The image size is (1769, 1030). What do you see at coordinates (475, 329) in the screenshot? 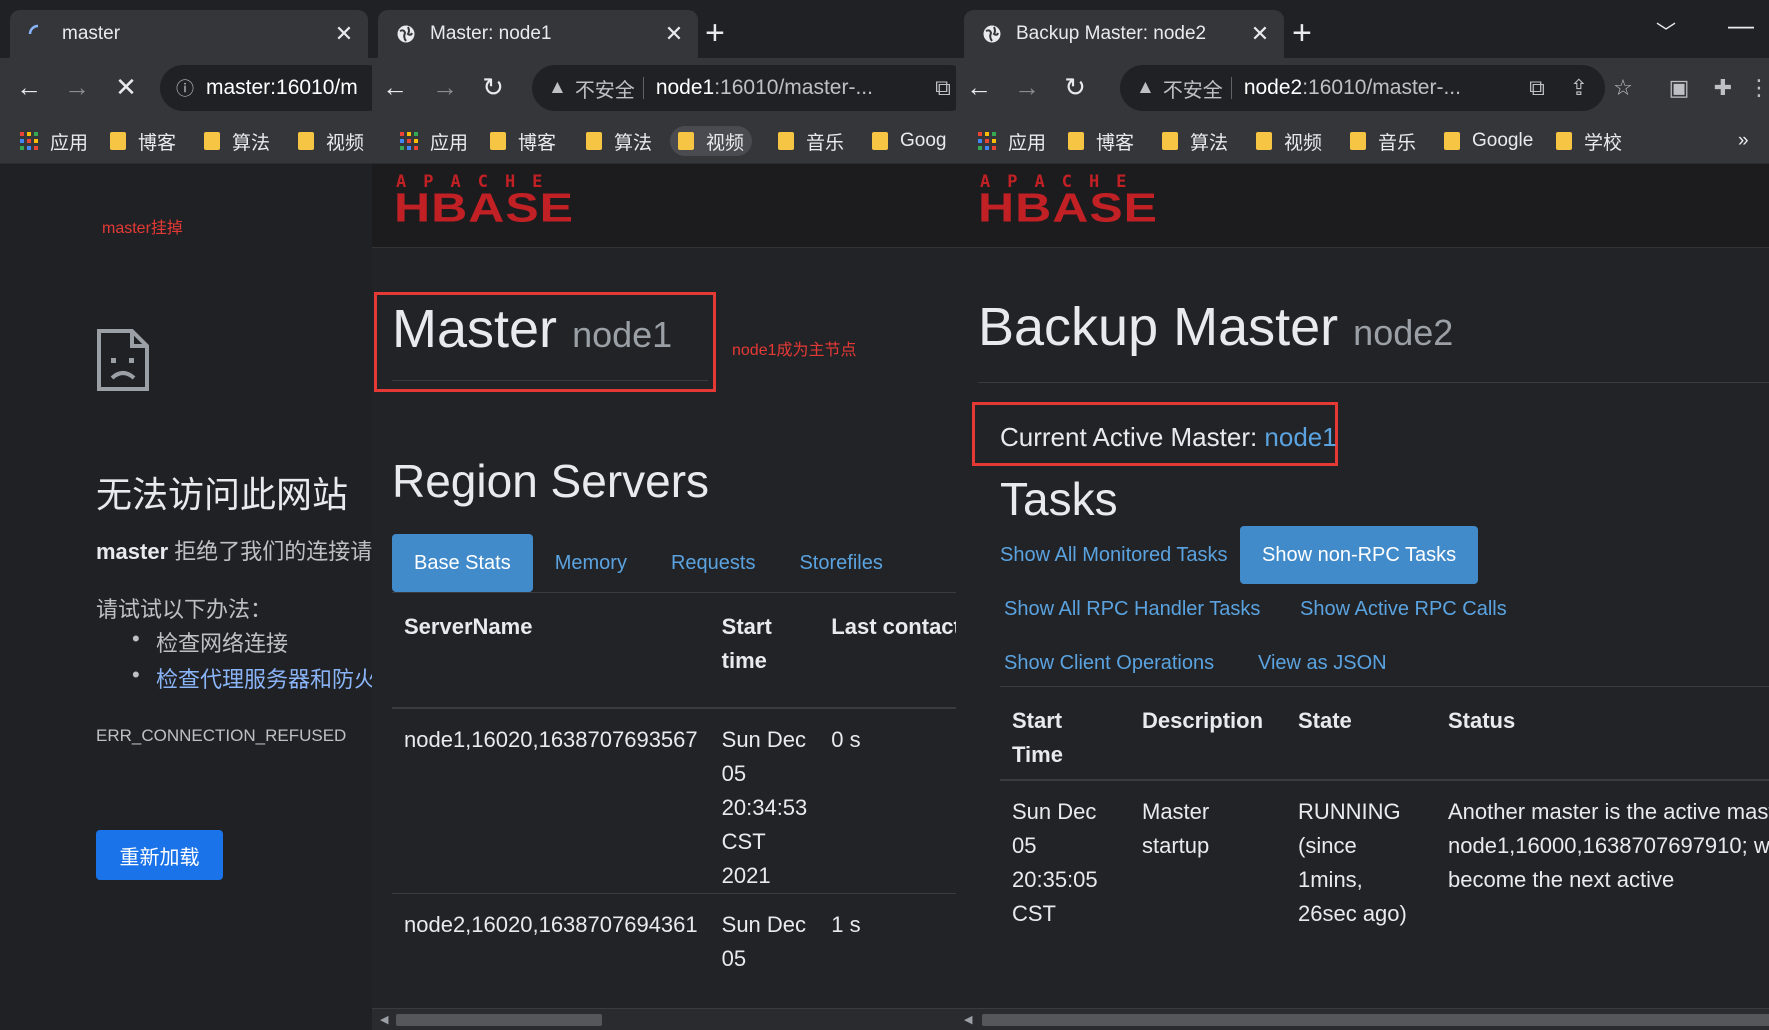
I see `page-title-text: Master` at bounding box center [475, 329].